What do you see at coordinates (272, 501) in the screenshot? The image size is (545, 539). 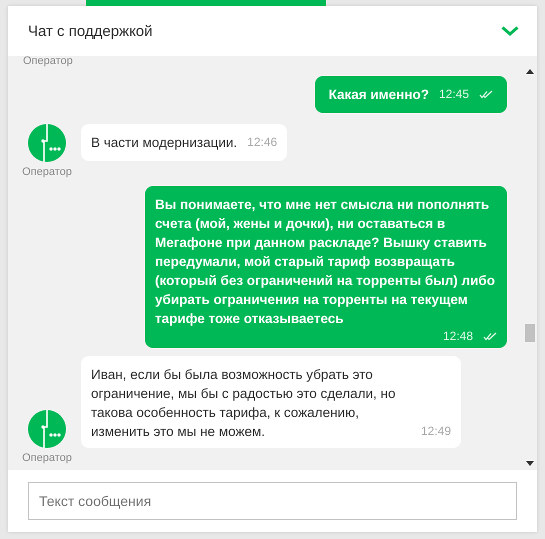 I see `message-input: Текст сообщения` at bounding box center [272, 501].